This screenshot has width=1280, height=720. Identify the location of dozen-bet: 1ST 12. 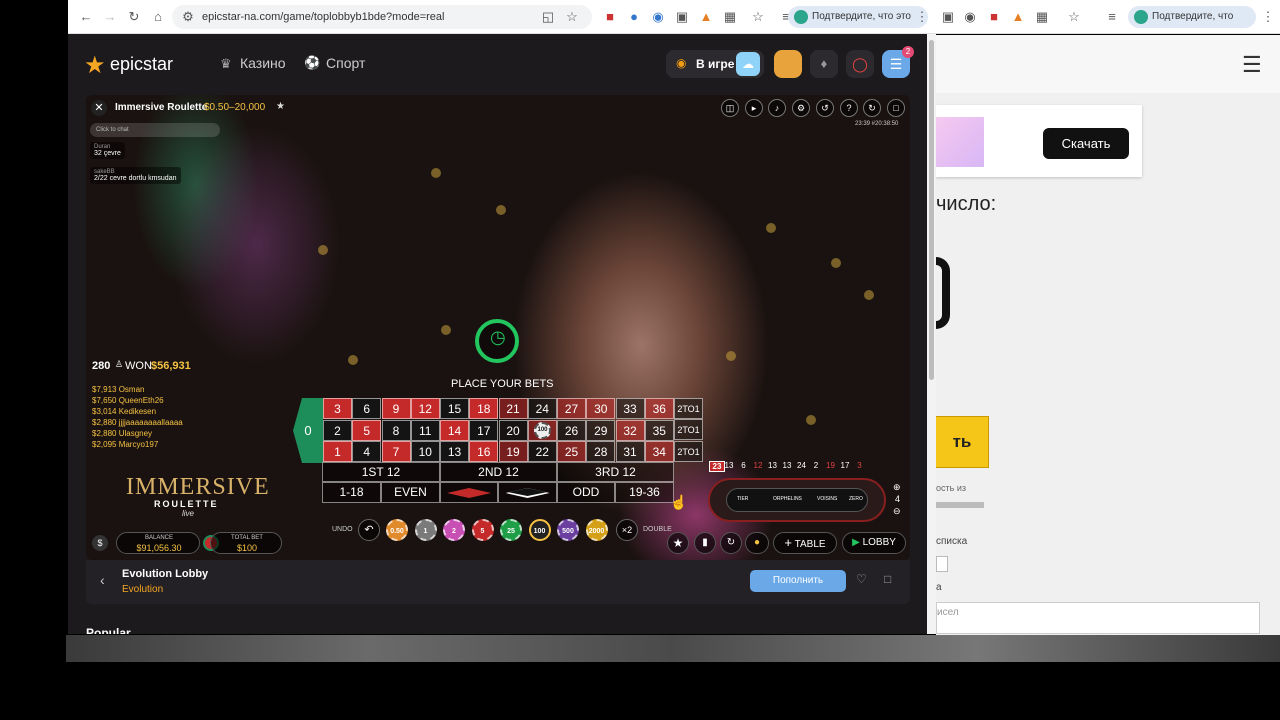
(381, 472).